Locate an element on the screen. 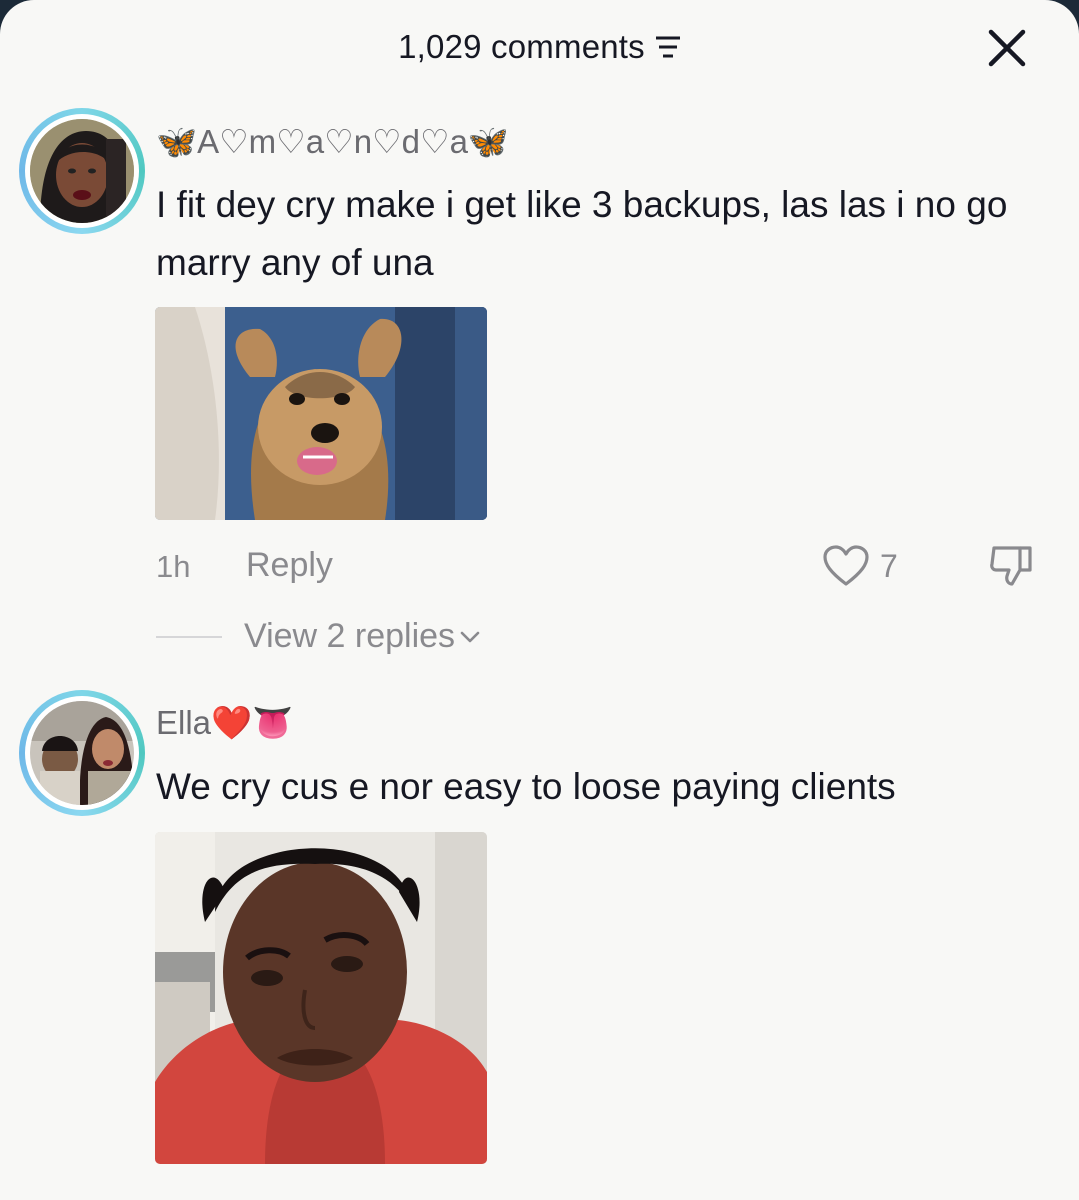 This screenshot has height=1200, width=1079. heart-icon is located at coordinates (846, 565).